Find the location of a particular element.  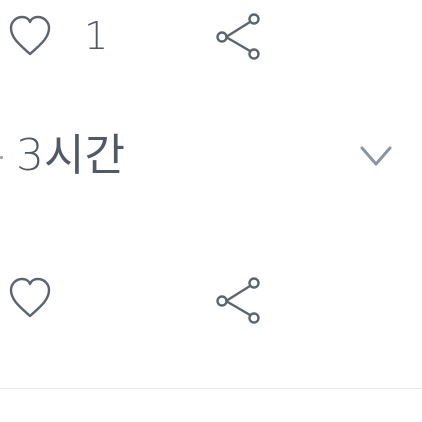

bullet-separator is located at coordinates (1, 157).